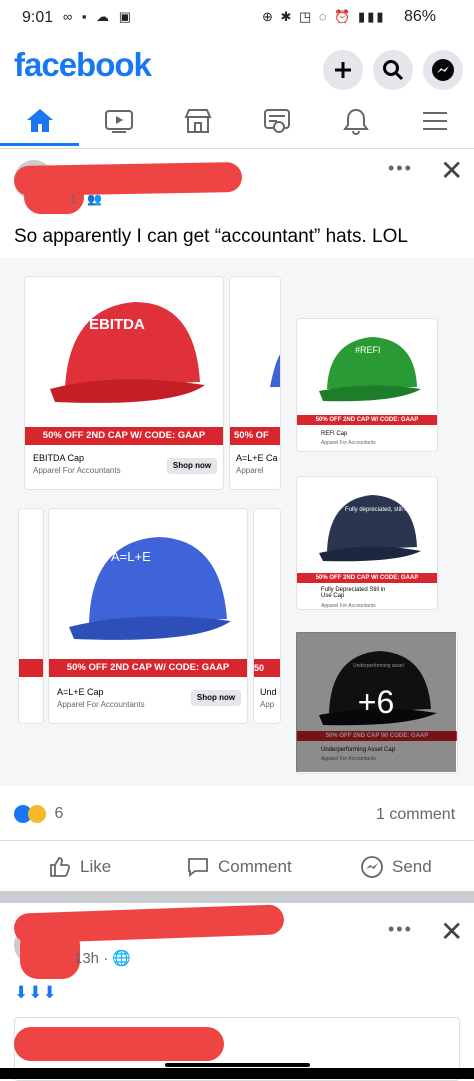  Describe the element at coordinates (83, 65) in the screenshot. I see `facebook-logo: facebook` at that location.